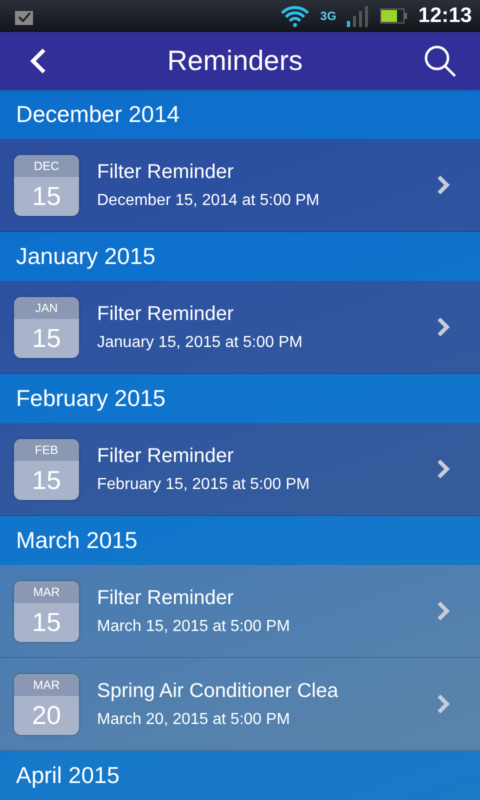  Describe the element at coordinates (200, 343) in the screenshot. I see `reminder-date: January 15, 2015 at 5:00 PM` at that location.